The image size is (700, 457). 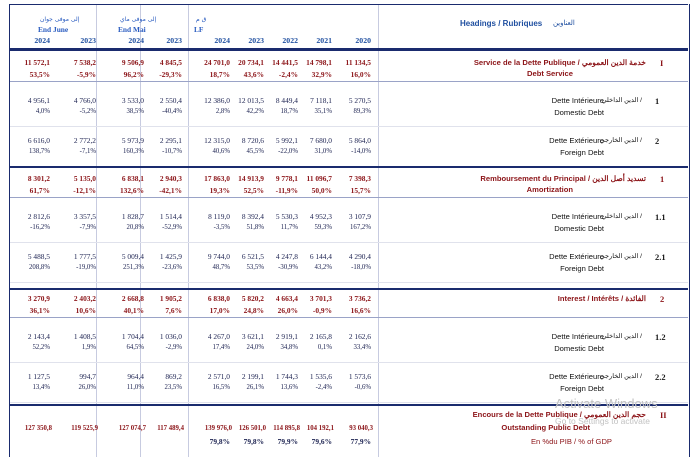 What do you see at coordinates (360, 310) in the screenshot?
I see `section-change: 16,6%` at bounding box center [360, 310].